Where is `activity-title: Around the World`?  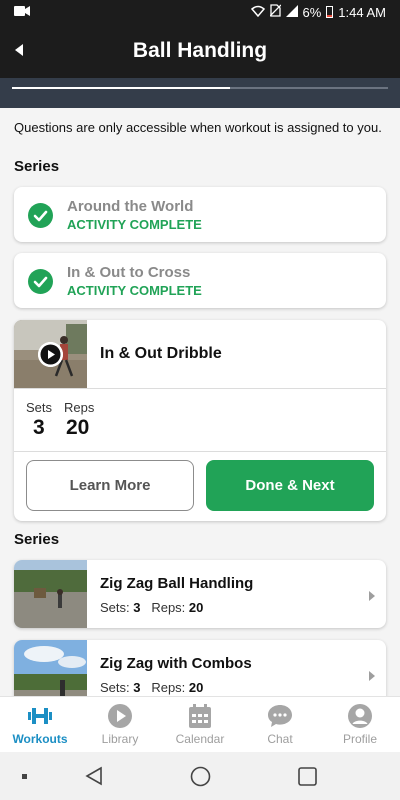 activity-title: Around the World is located at coordinates (130, 206).